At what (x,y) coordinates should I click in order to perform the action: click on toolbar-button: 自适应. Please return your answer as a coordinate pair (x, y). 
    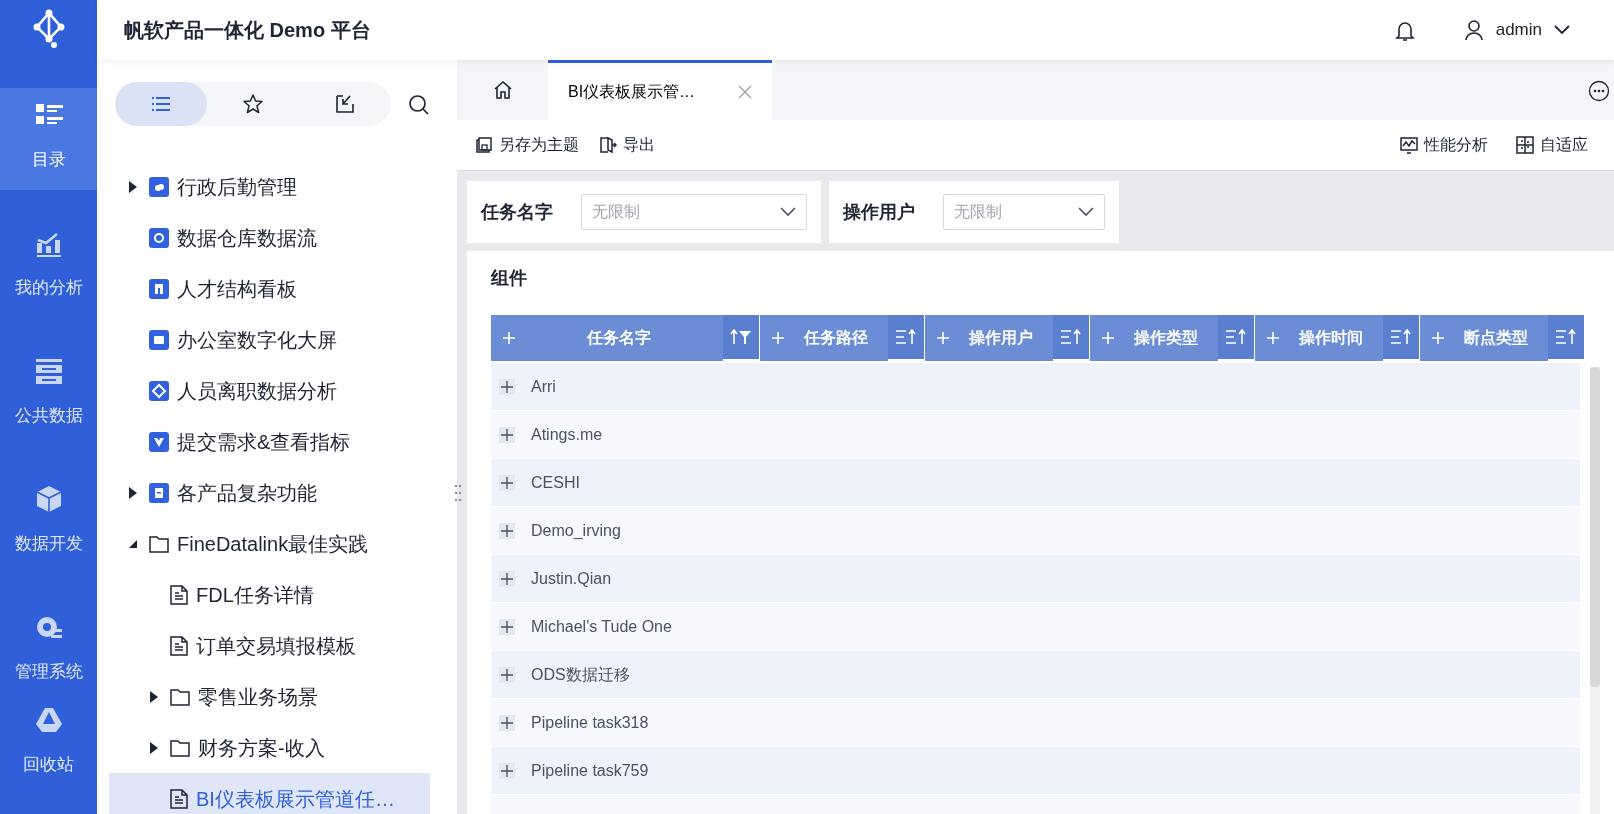
    Looking at the image, I should click on (1552, 145).